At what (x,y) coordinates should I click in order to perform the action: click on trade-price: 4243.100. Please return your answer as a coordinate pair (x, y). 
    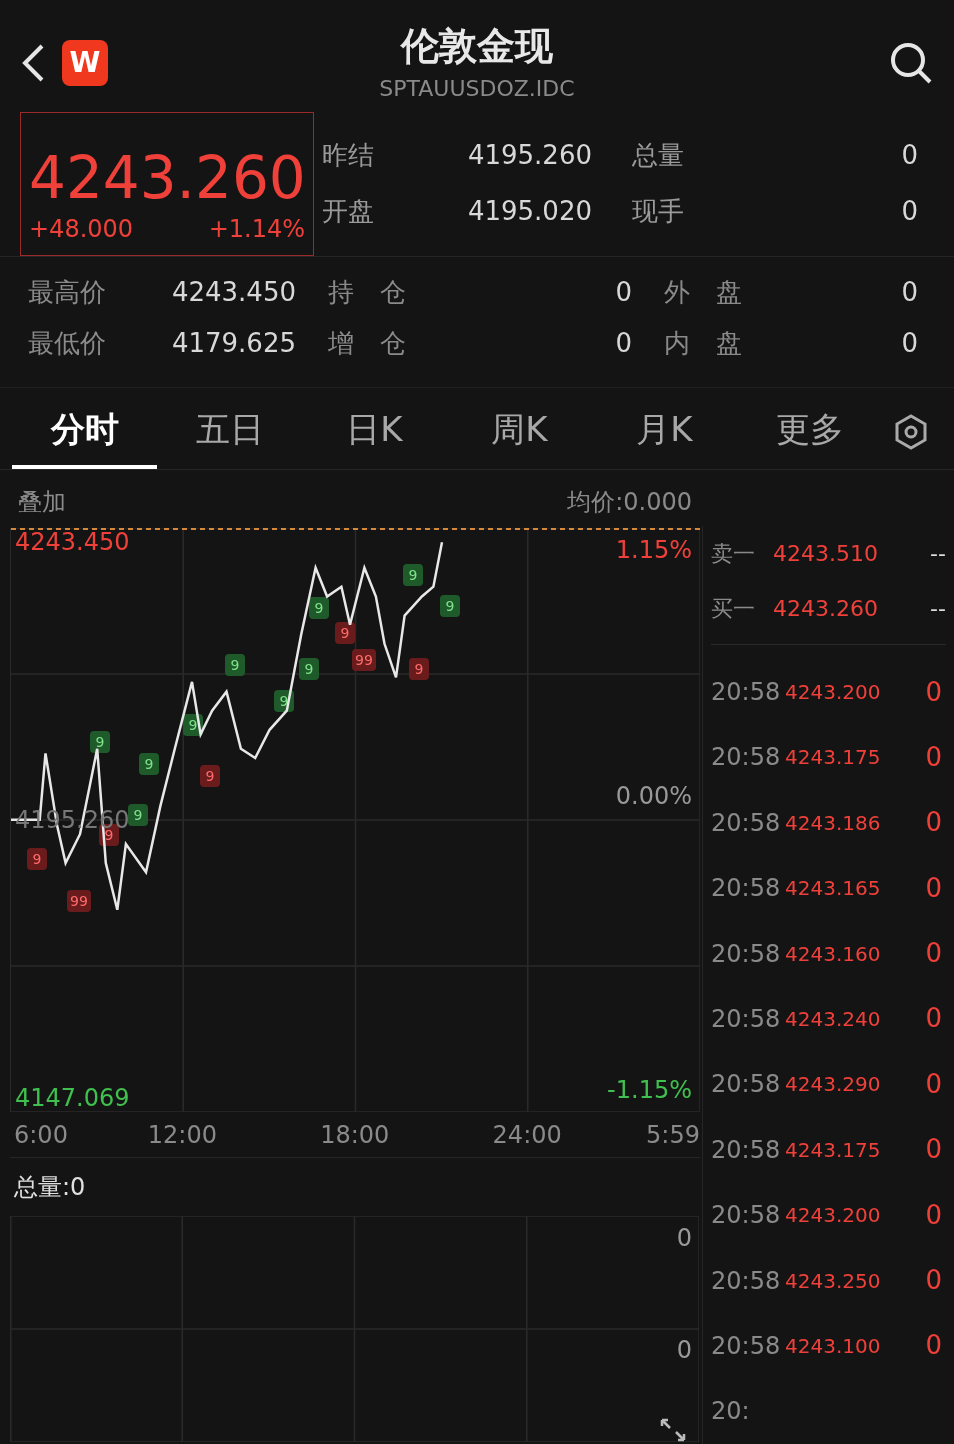
    Looking at the image, I should click on (833, 1346).